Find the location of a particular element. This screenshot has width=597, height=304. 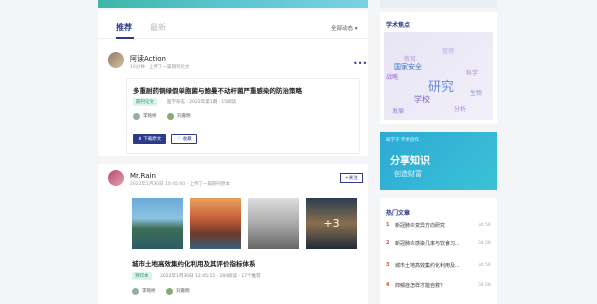

post-meta: 2022年1月30日 10:45:00 · 上传了一篇期刊原本 is located at coordinates (180, 184).